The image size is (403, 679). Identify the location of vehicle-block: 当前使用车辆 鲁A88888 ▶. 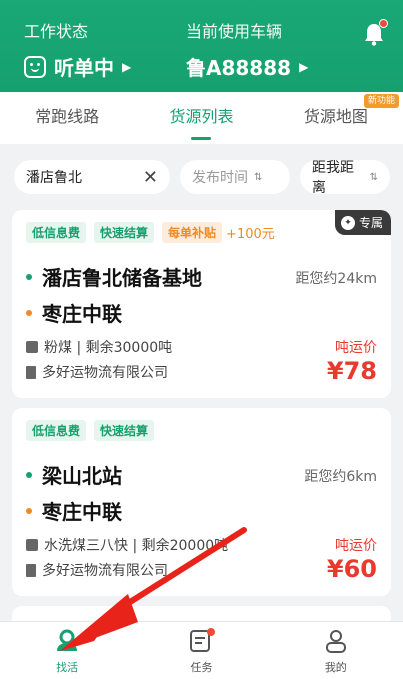
(247, 49).